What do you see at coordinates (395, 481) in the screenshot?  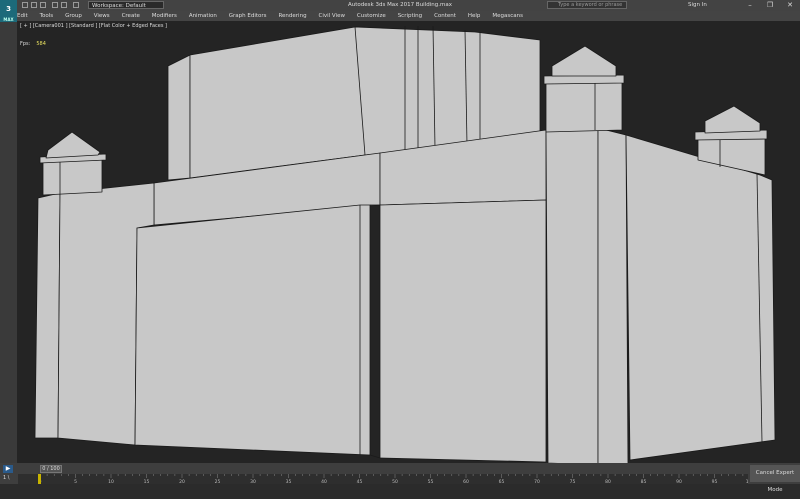 I see `ruler-tick-label: 50` at bounding box center [395, 481].